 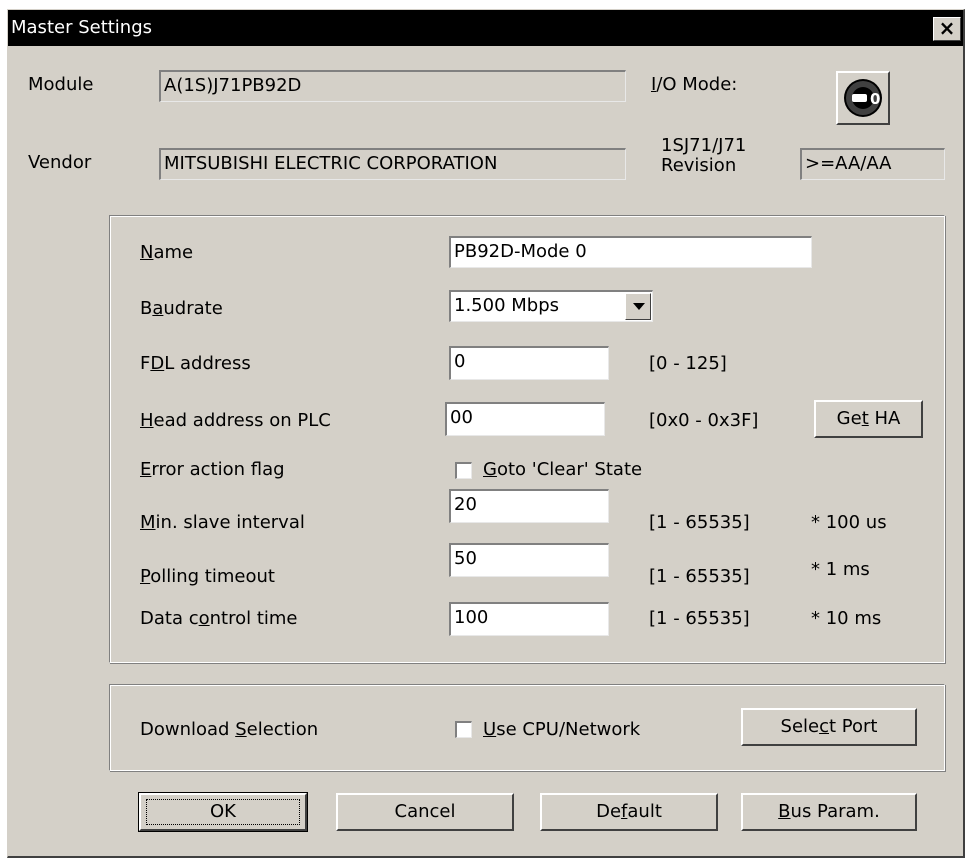 I want to click on module-label: Module, so click(x=61, y=84).